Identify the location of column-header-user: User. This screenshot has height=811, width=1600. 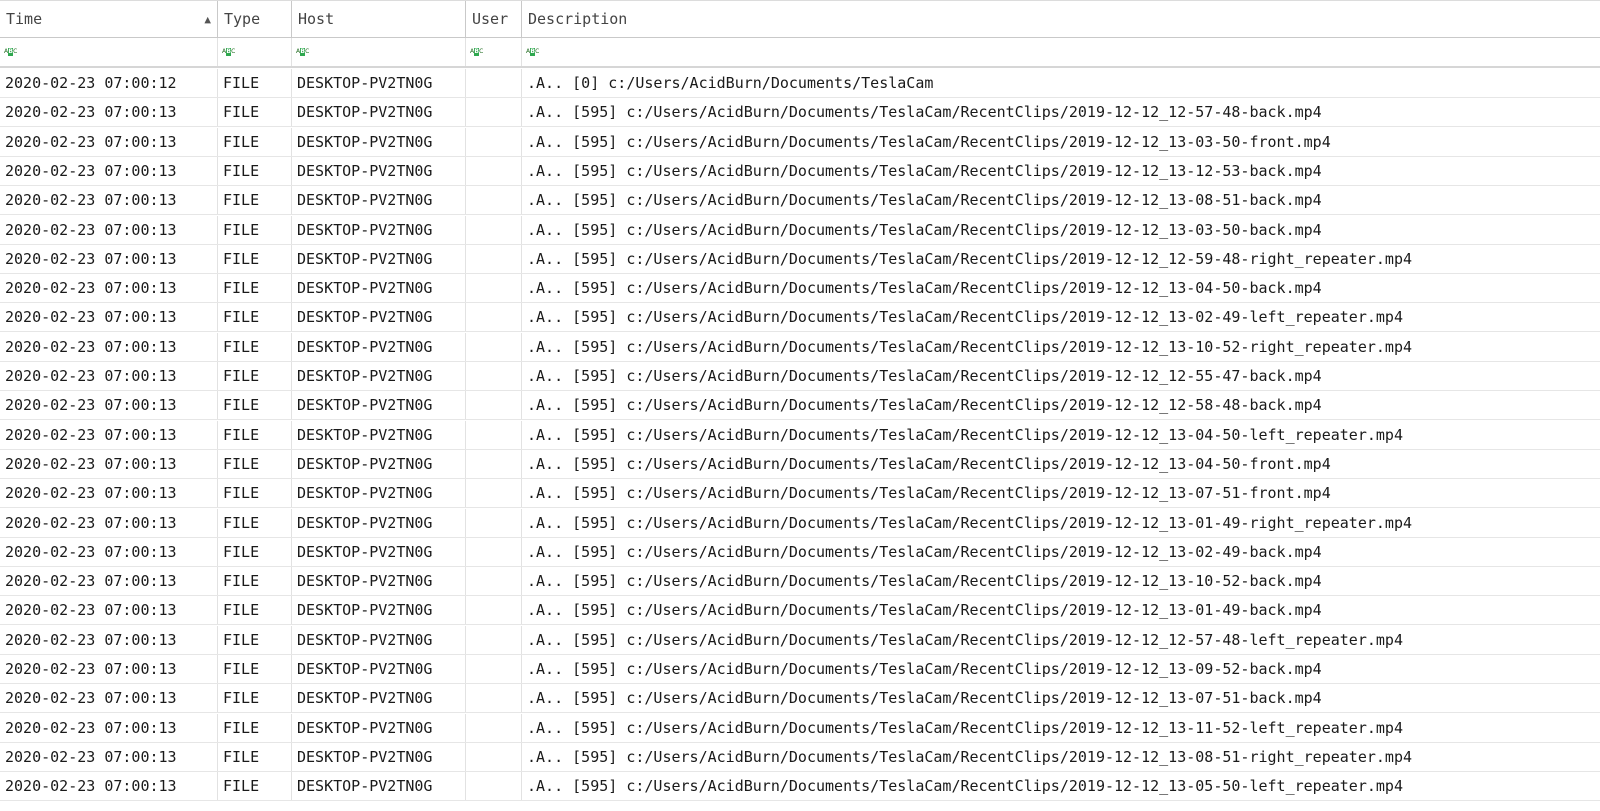
(494, 19).